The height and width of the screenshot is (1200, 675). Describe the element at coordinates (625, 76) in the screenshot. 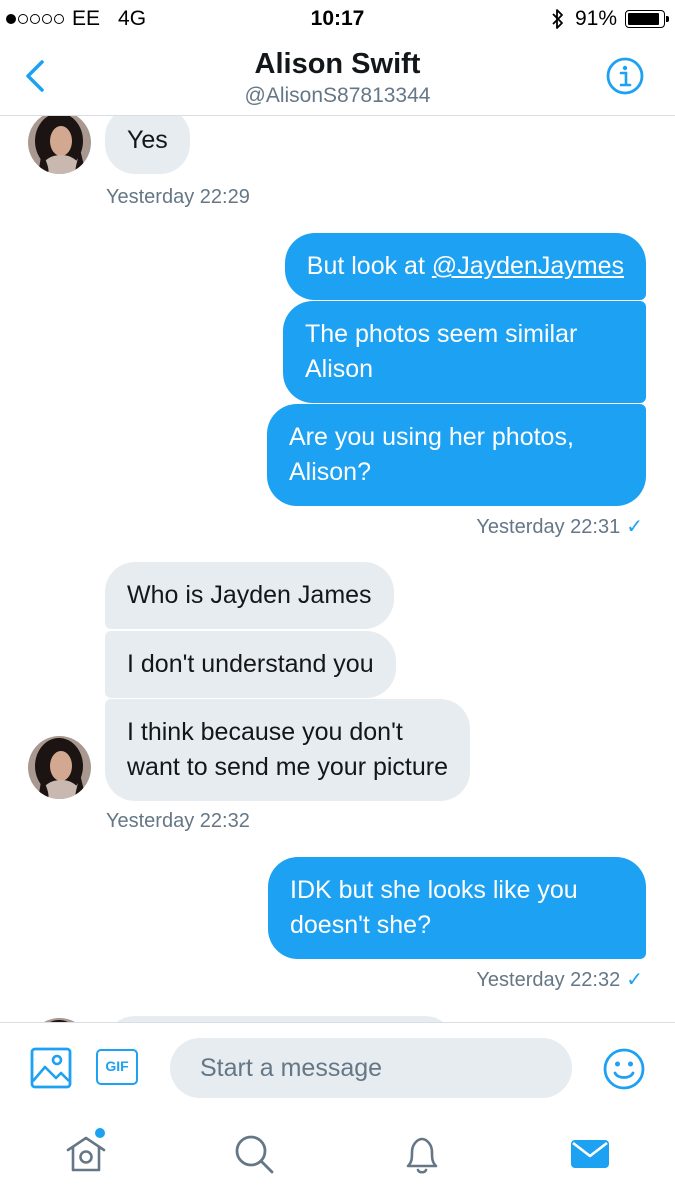

I see `info-circle-icon` at that location.